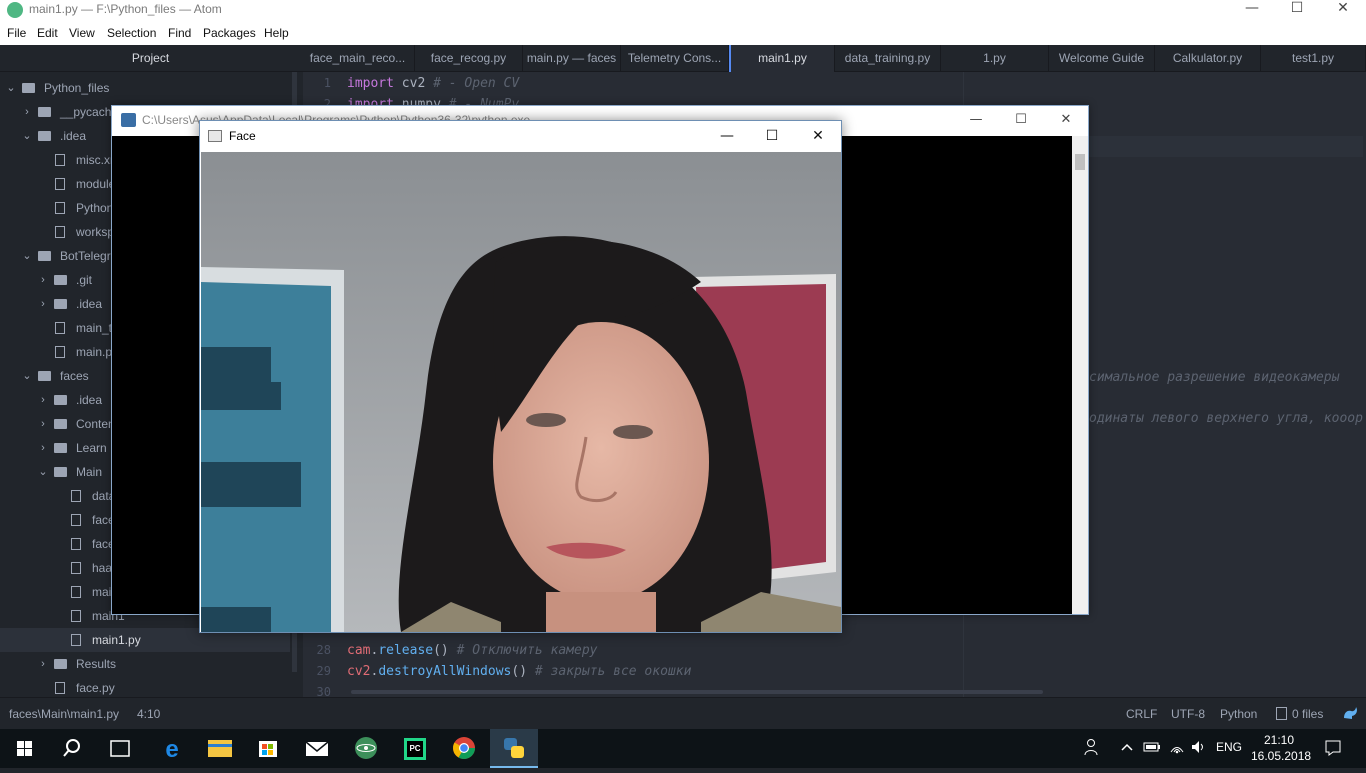  Describe the element at coordinates (16, 33) in the screenshot. I see `menu-file: File` at that location.